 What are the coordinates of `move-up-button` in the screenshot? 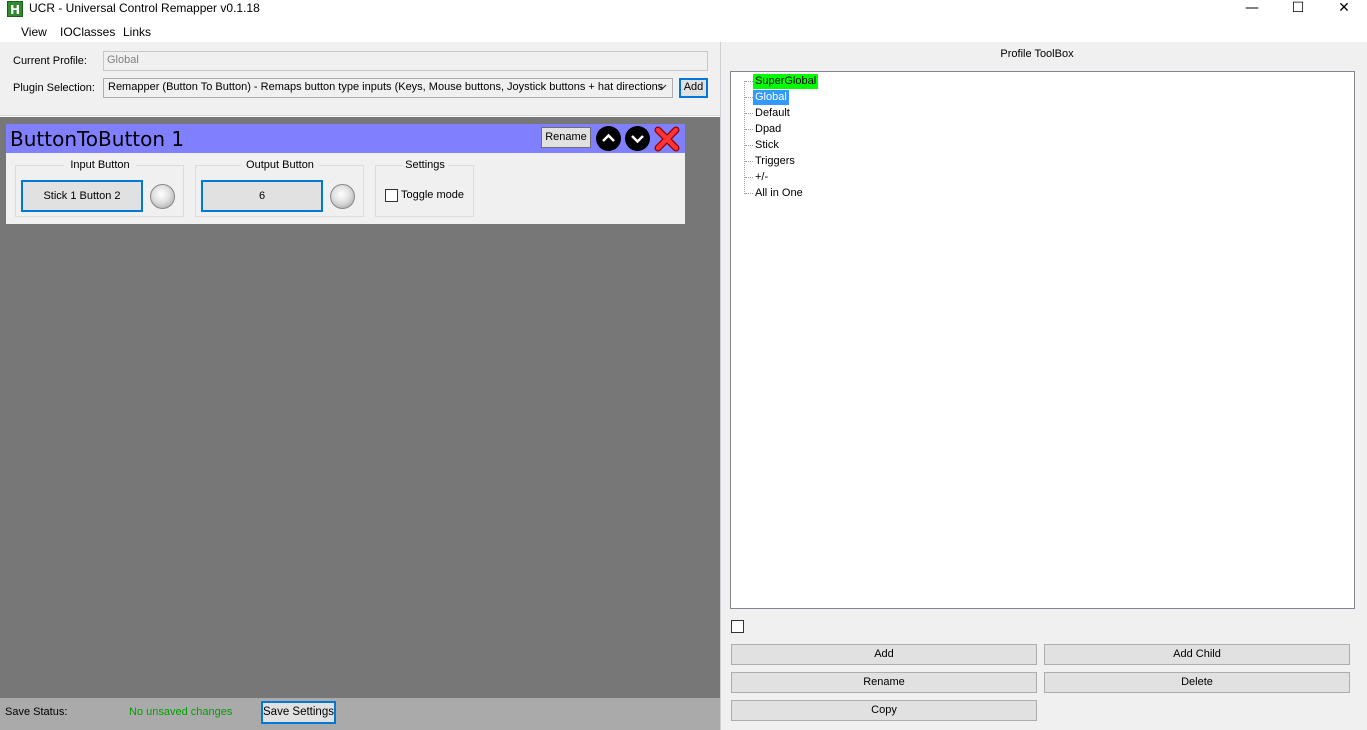 It's located at (608, 138).